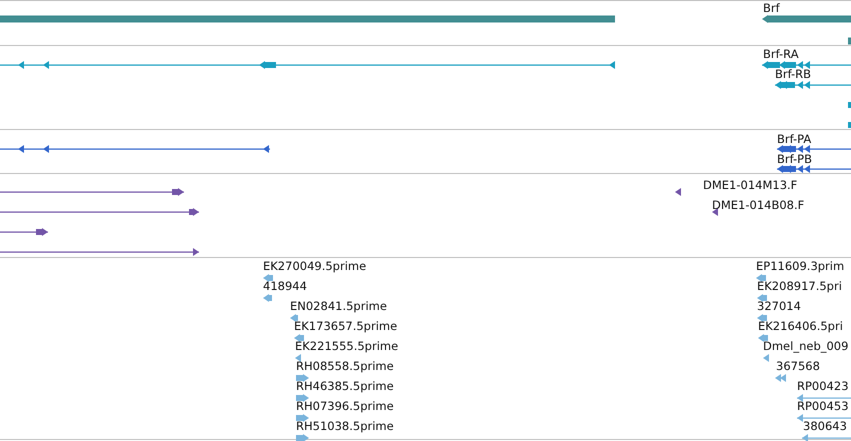  I want to click on feature-label: 418944, so click(285, 286).